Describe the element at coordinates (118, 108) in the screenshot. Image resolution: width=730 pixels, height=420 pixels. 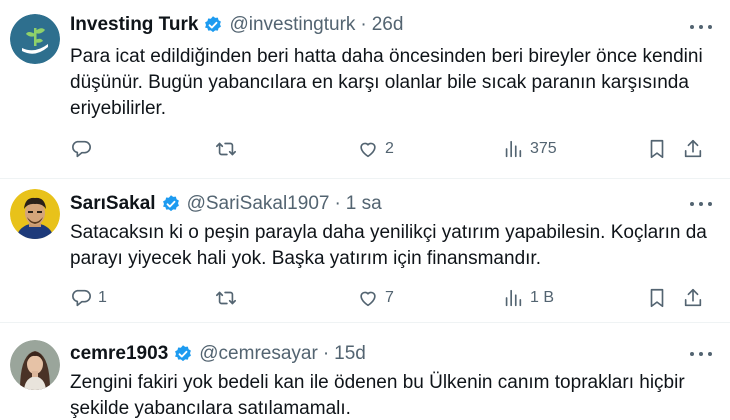
I see `tweet-text-line: eriyebilirler.` at that location.